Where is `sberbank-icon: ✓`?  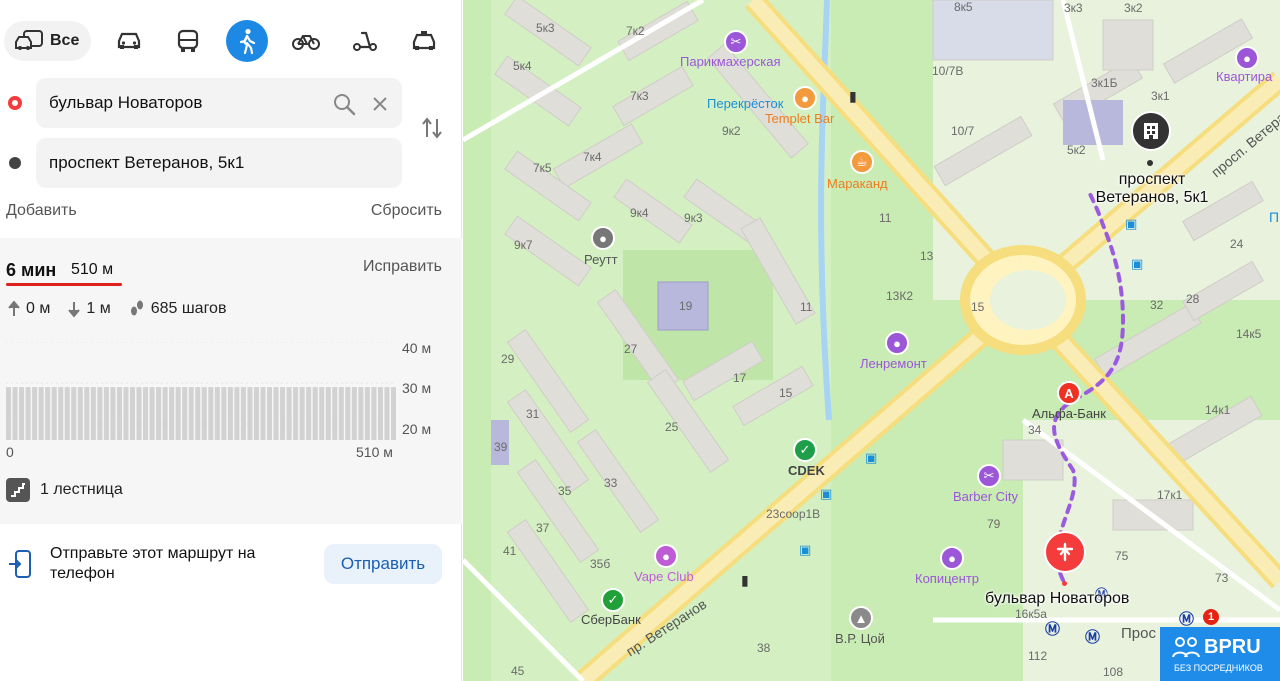 sberbank-icon: ✓ is located at coordinates (613, 600).